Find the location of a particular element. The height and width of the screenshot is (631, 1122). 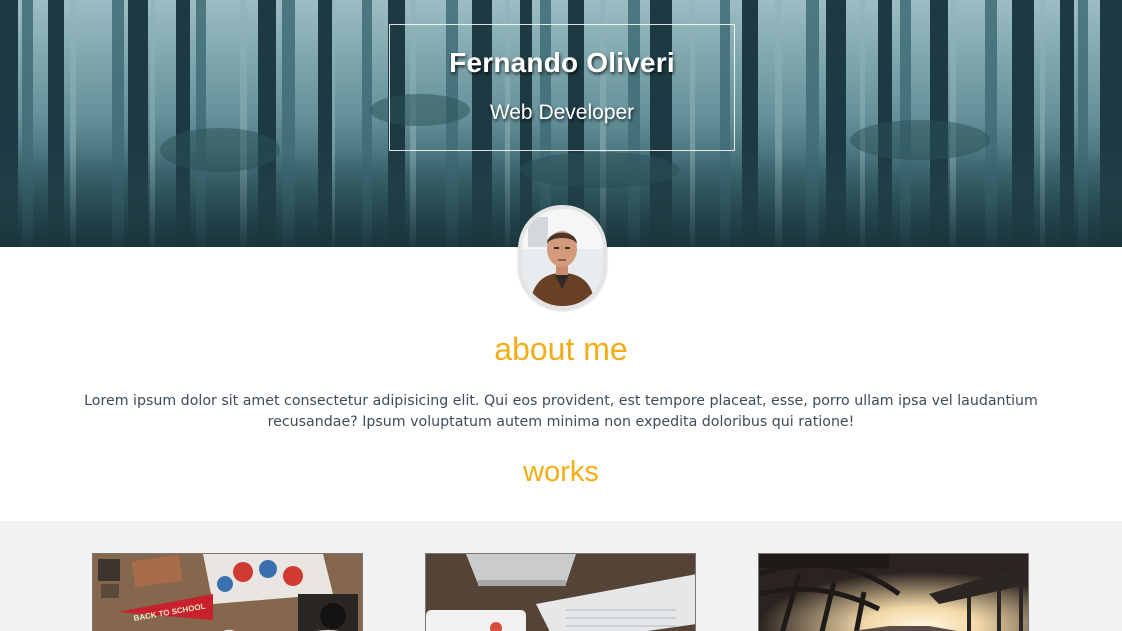

work-card: BACK TO SCHOOL is located at coordinates (227, 592).